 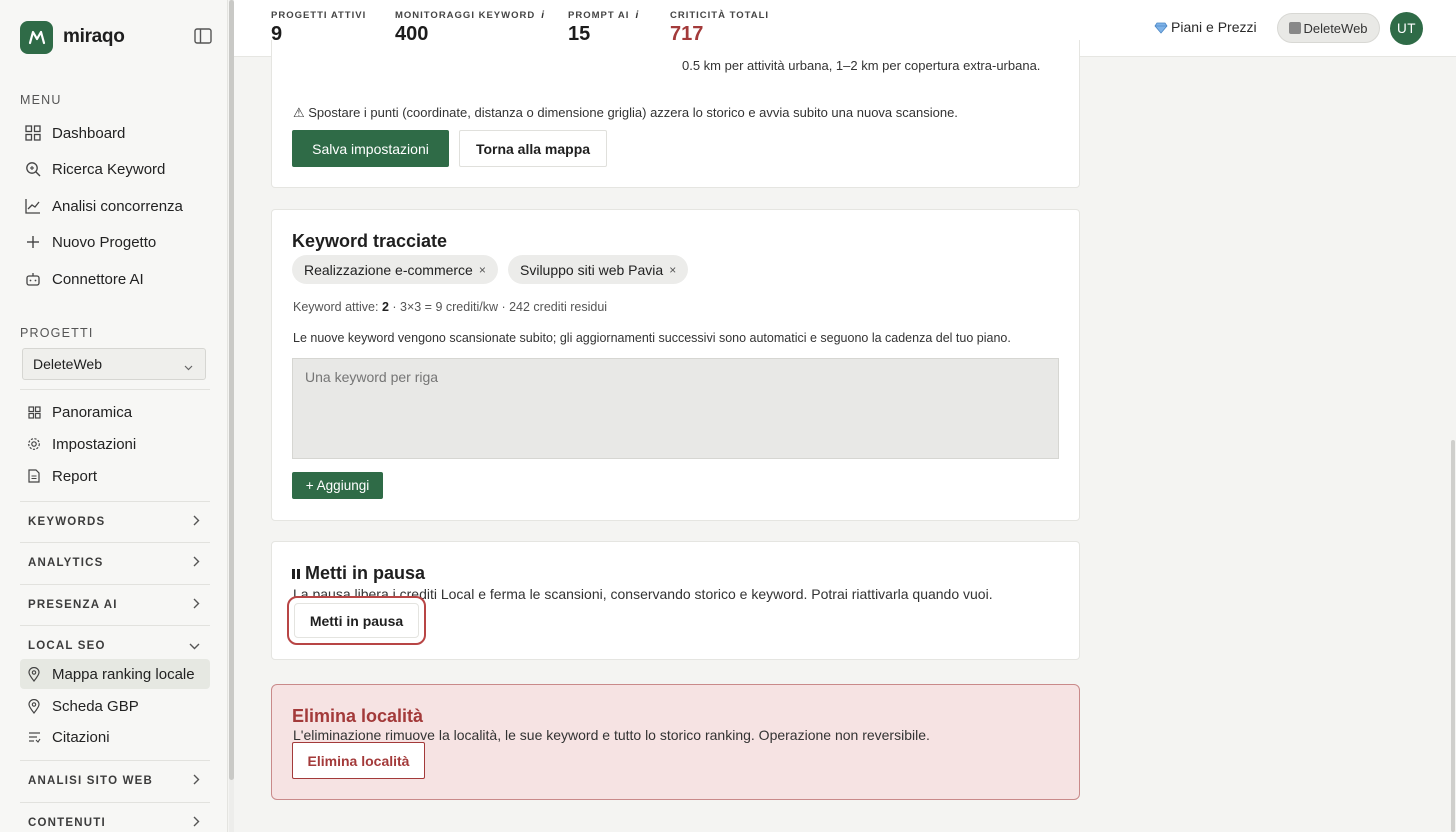 I want to click on project-select: DeleteWeb, so click(x=114, y=364).